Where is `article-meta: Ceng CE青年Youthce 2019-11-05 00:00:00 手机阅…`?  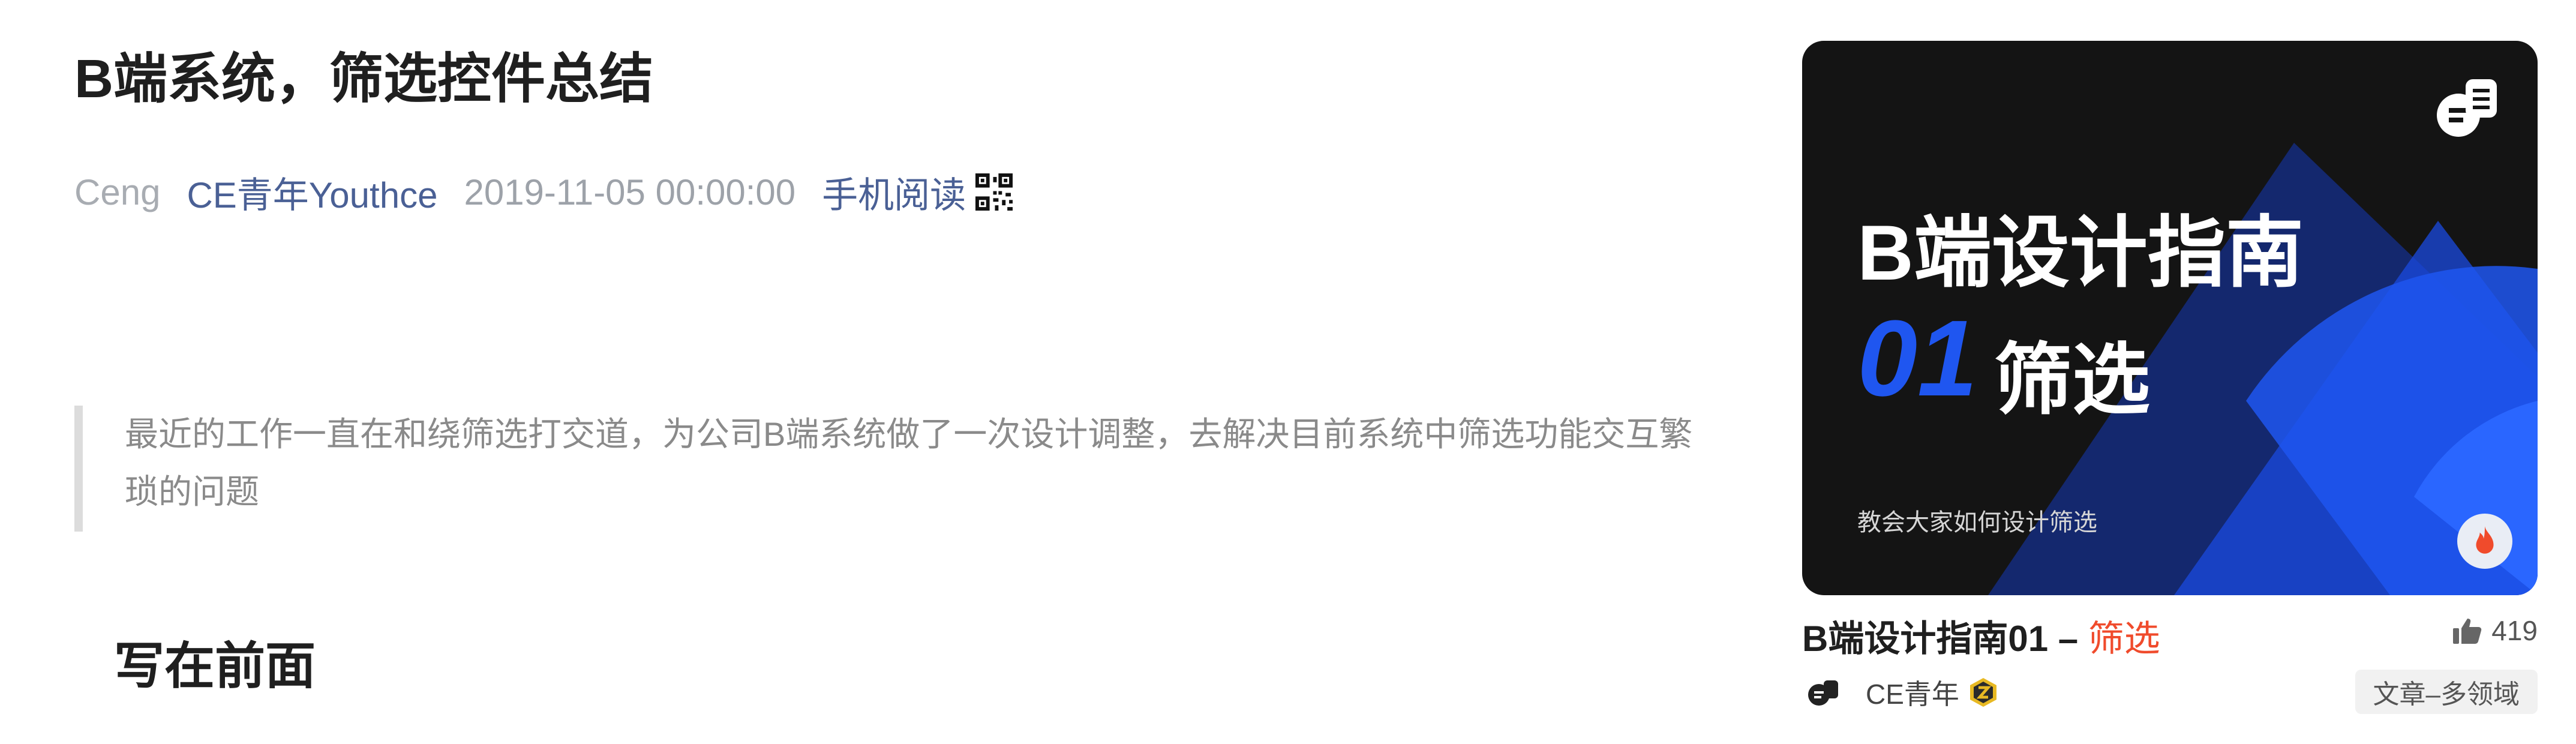 article-meta: Ceng CE青年Youthce 2019-11-05 00:00:00 手机阅… is located at coordinates (543, 192).